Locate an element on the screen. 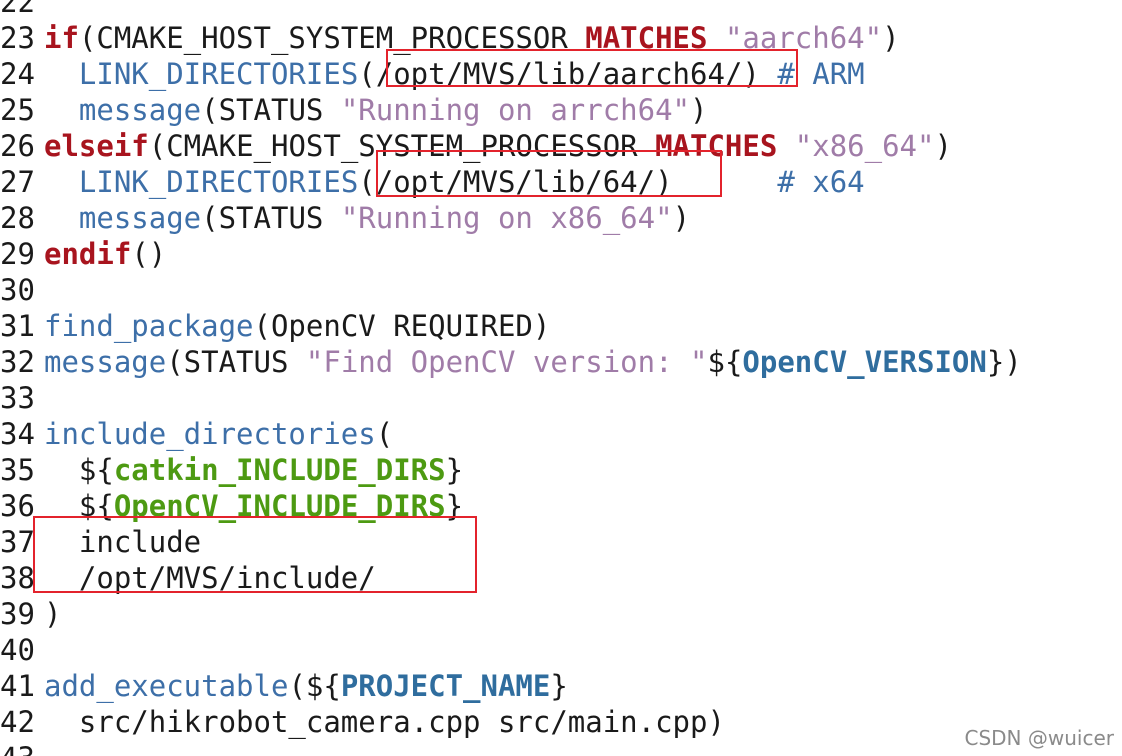  code-line: 31 find_package(OpenCV REQUIRED) is located at coordinates (275, 326).